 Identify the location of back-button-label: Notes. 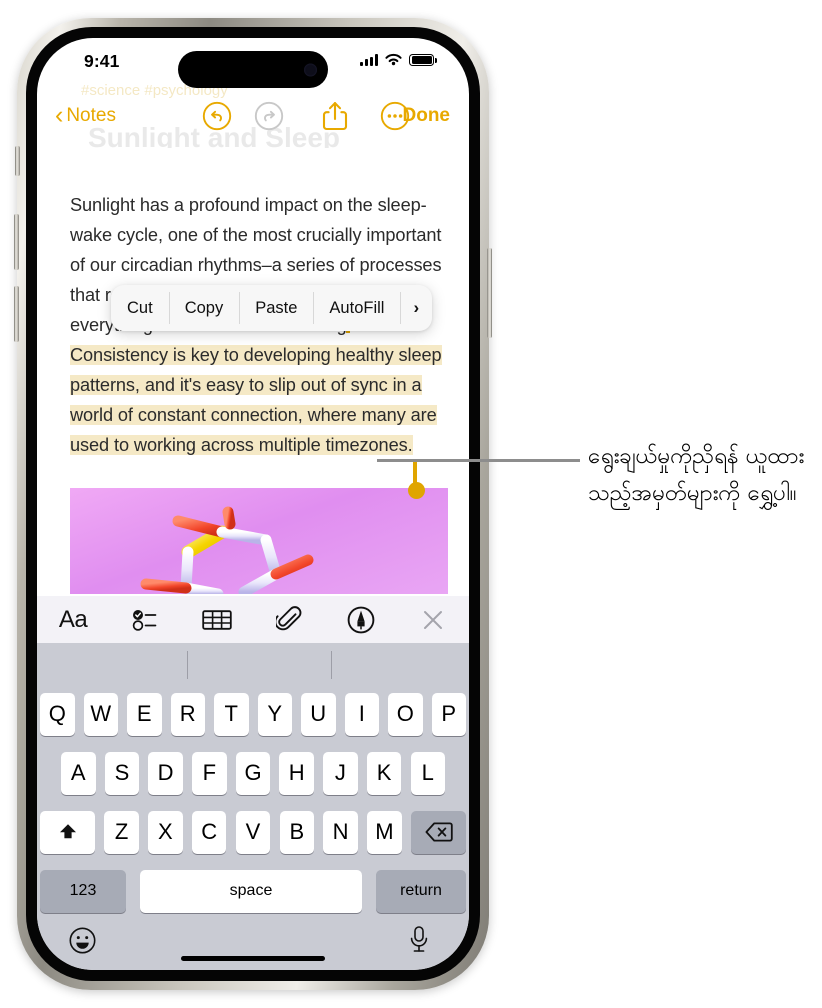
(91, 115).